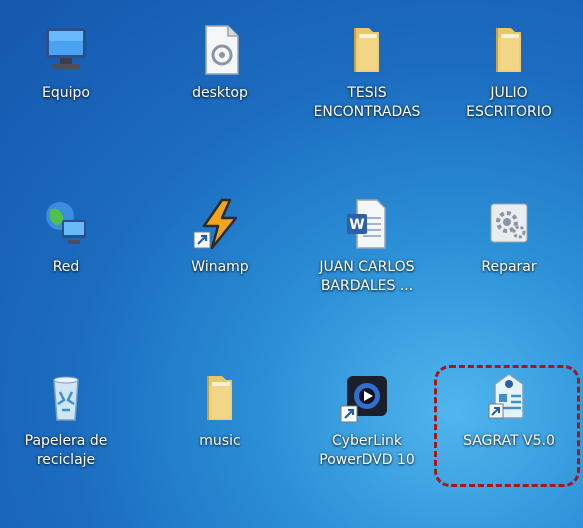 Image resolution: width=583 pixels, height=528 pixels. I want to click on repair-gear-icon, so click(509, 224).